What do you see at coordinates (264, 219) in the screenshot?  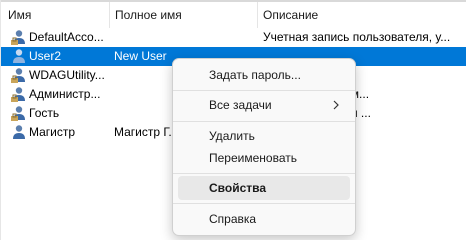 I see `menu-item-help: Справка` at bounding box center [264, 219].